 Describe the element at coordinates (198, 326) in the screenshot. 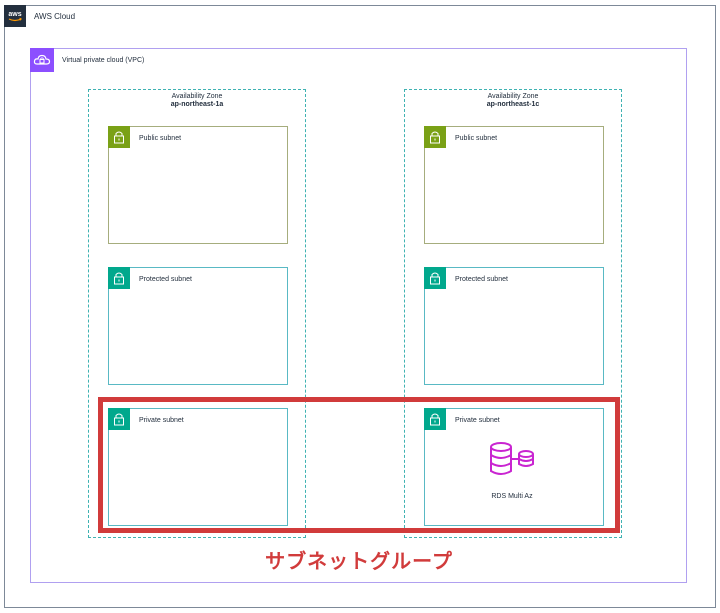

I see `protected-subnet-a` at that location.